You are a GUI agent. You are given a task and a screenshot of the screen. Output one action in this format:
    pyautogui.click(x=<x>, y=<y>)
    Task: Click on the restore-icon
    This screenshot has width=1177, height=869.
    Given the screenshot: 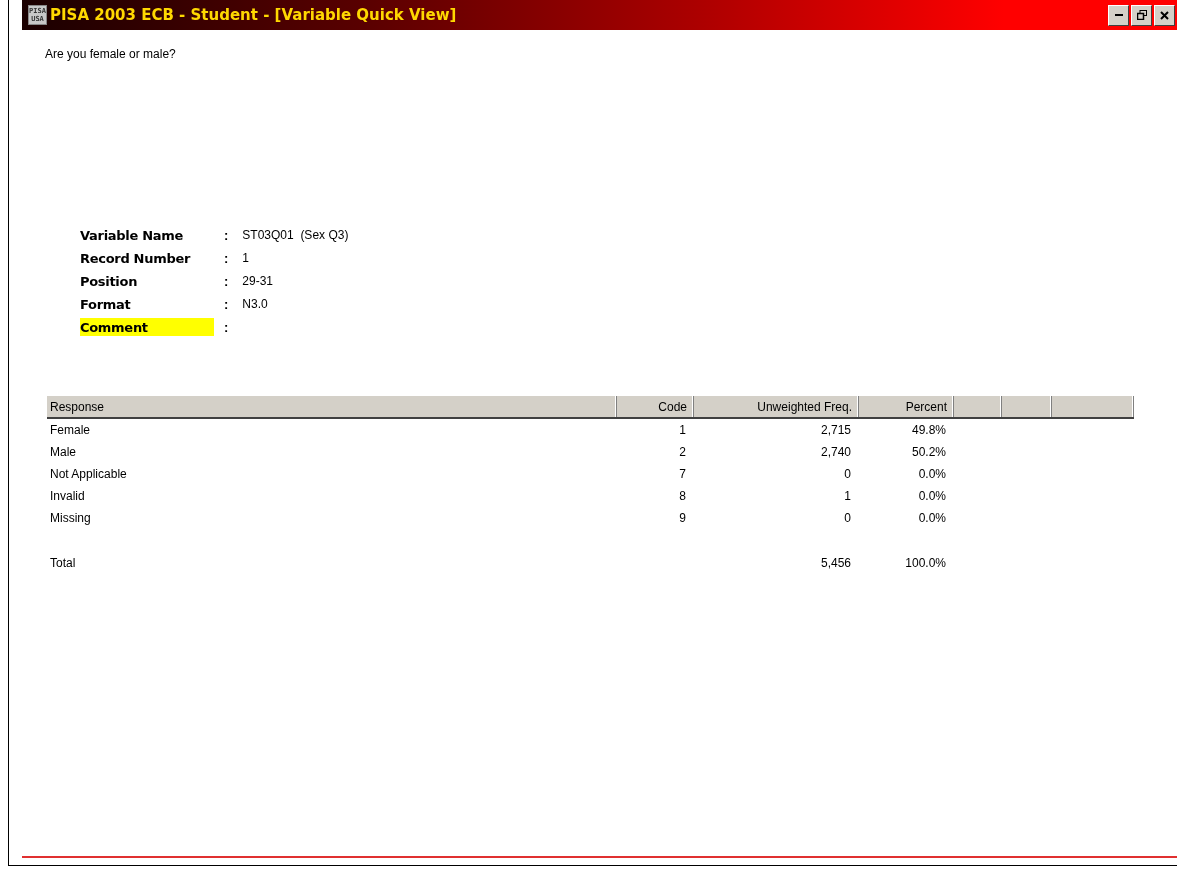 What is the action you would take?
    pyautogui.click(x=1141, y=15)
    